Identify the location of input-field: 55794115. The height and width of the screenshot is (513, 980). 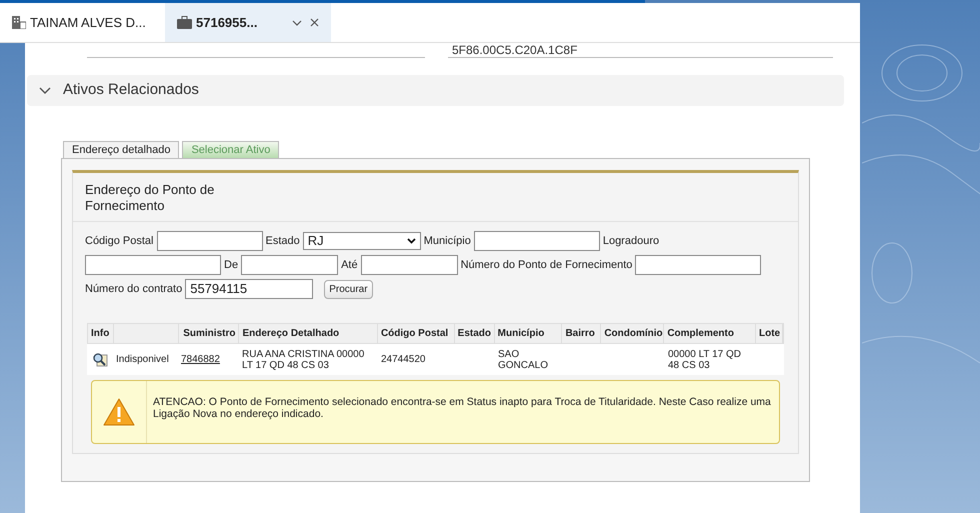
(249, 289).